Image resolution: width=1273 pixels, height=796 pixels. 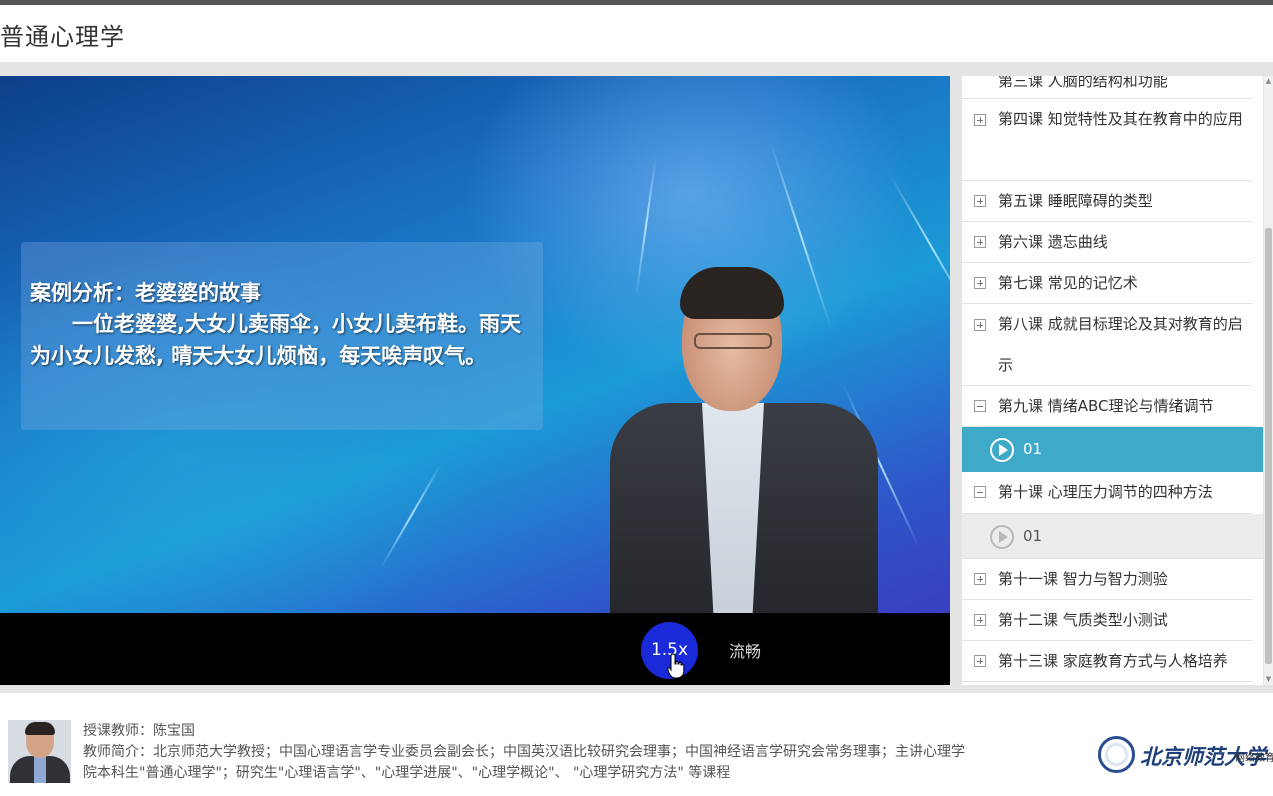 I want to click on lesson-label: 第九课 情绪ABC理论与情绪调节, so click(x=1106, y=406).